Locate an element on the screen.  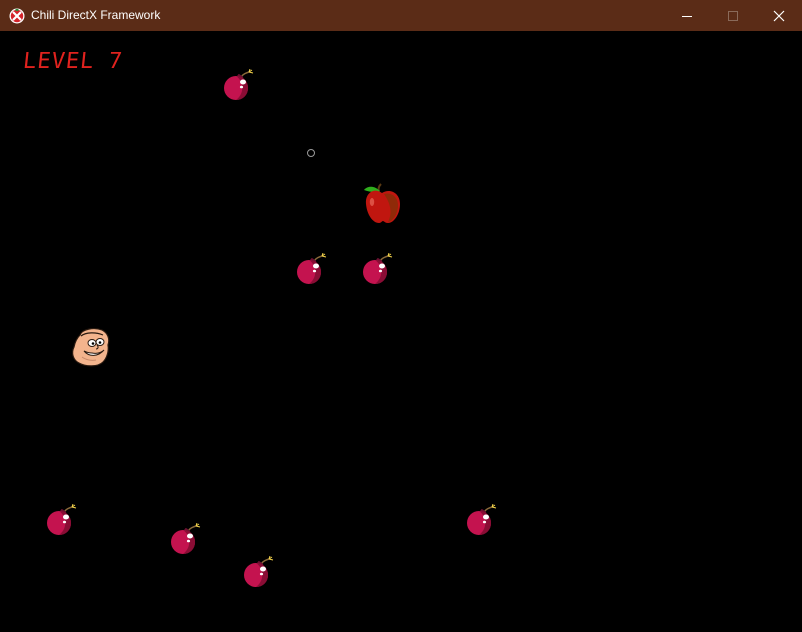
dude-face-icon is located at coordinates (91, 347).